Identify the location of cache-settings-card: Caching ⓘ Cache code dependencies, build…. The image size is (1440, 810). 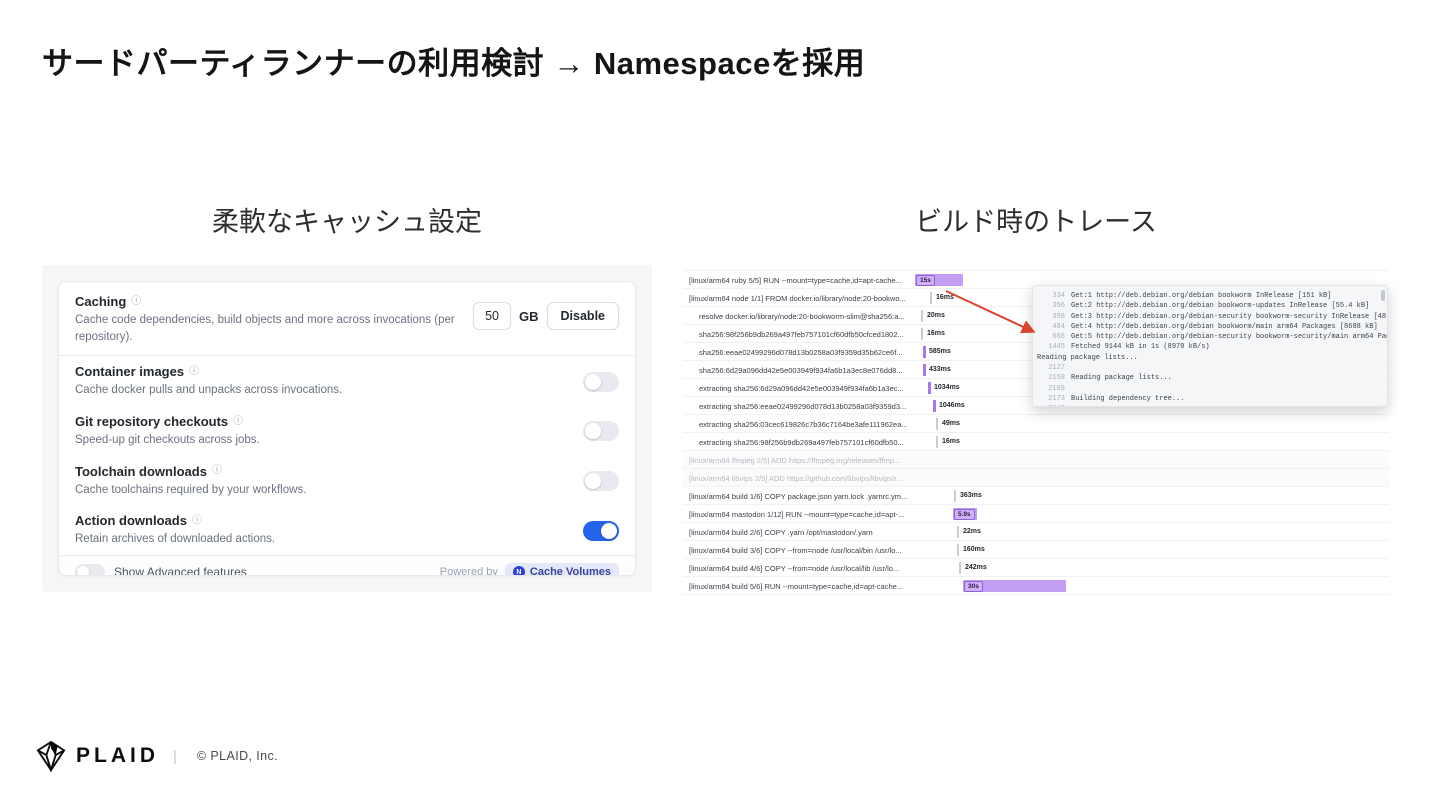
(347, 428).